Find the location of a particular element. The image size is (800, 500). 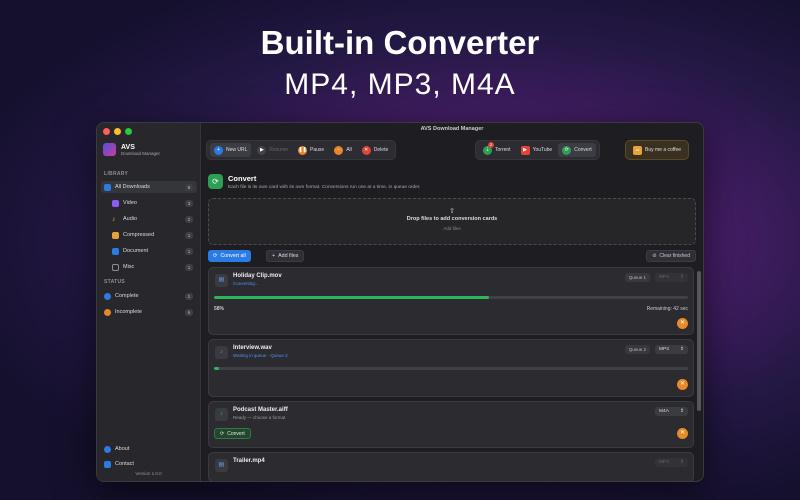

resume-button: ▶ Resume is located at coordinates (272, 150).